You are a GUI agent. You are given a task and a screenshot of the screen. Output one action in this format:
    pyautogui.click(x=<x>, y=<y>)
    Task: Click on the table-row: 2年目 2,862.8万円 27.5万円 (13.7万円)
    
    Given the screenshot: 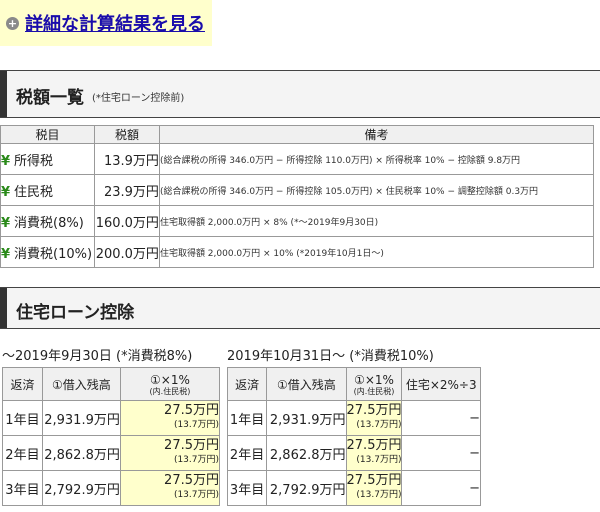 What is the action you would take?
    pyautogui.click(x=111, y=453)
    